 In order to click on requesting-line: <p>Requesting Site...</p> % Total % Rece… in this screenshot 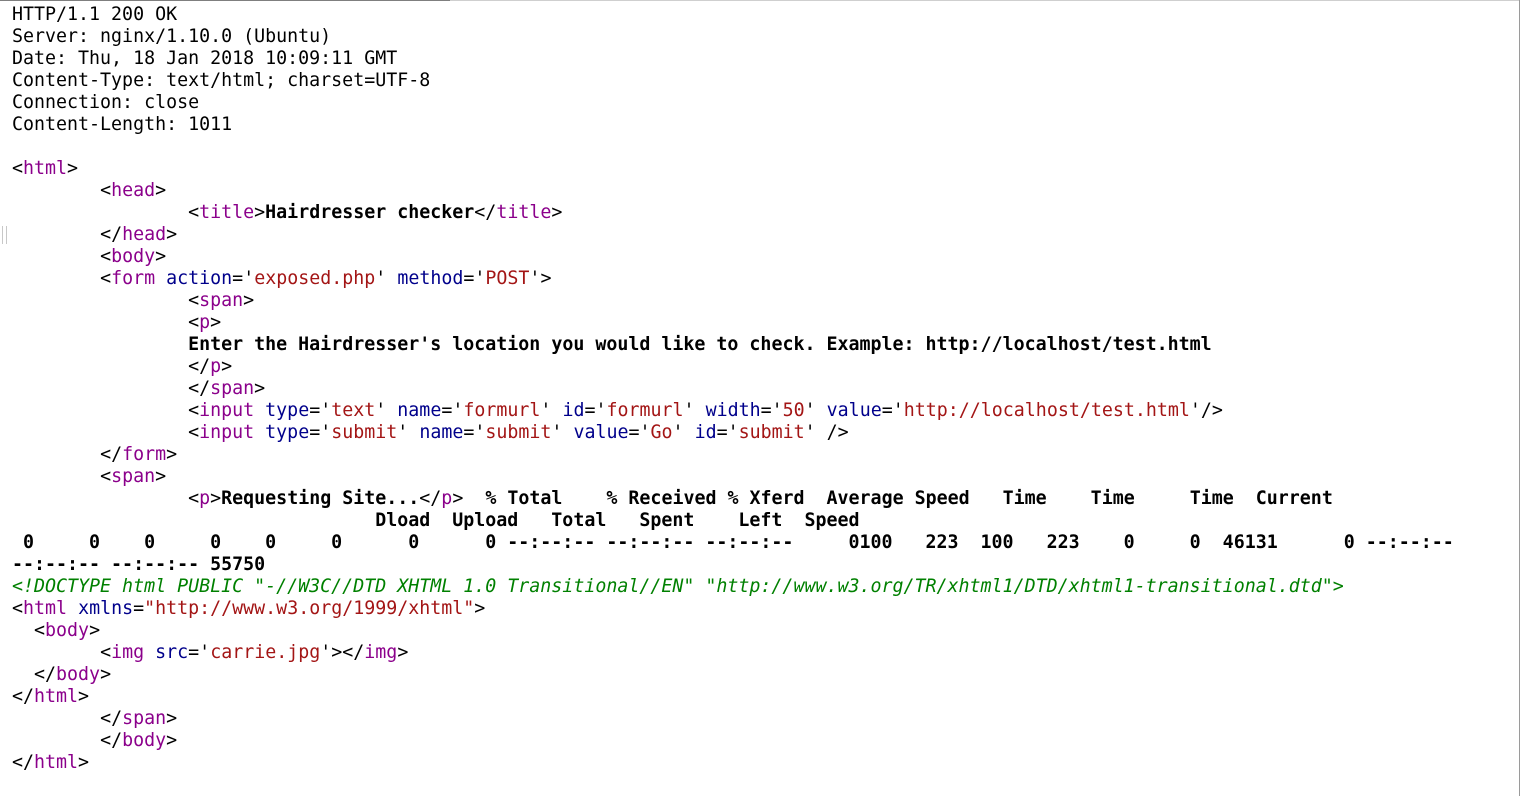, I will do `click(760, 498)`.